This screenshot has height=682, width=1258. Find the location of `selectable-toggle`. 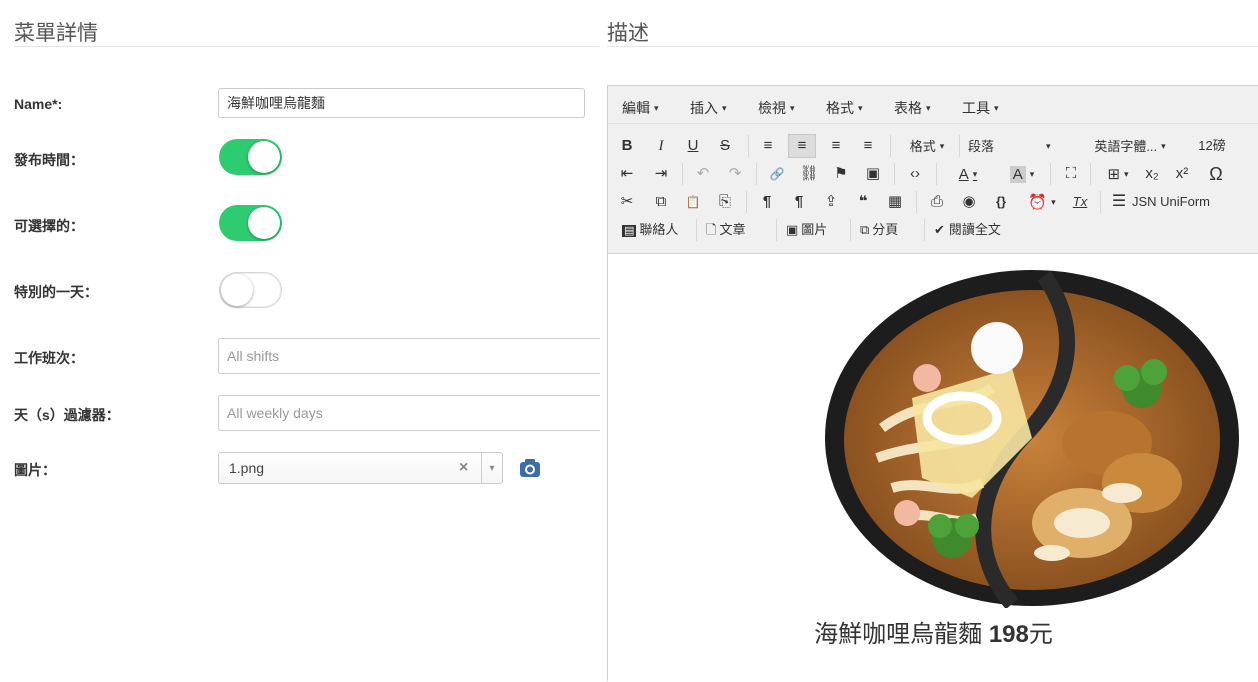

selectable-toggle is located at coordinates (250, 223).